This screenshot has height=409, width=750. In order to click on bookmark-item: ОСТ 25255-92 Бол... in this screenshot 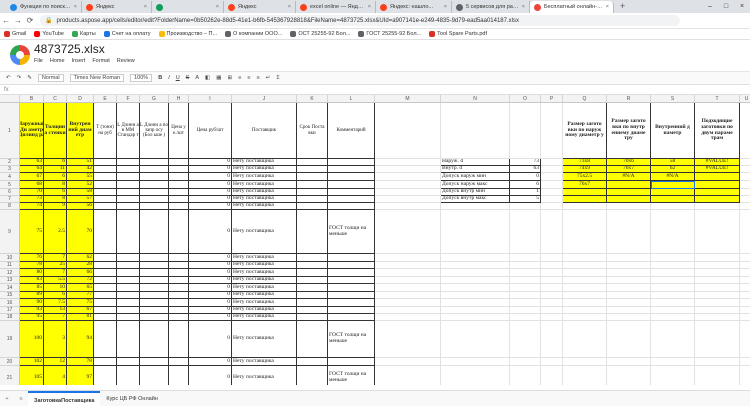, I will do `click(320, 34)`.